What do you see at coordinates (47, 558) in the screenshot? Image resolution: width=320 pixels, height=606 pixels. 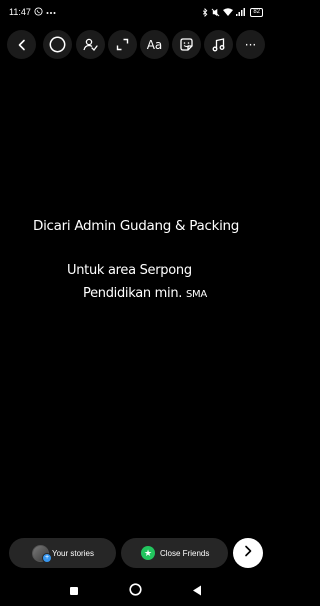 I see `add-story-icon: +` at bounding box center [47, 558].